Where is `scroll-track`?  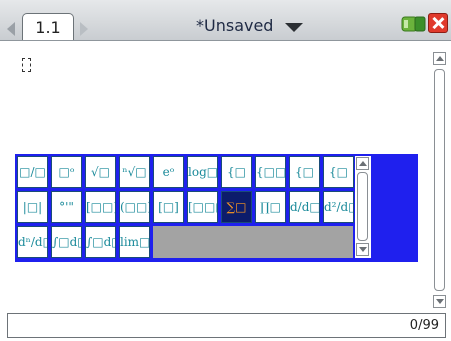
scroll-track is located at coordinates (439, 180).